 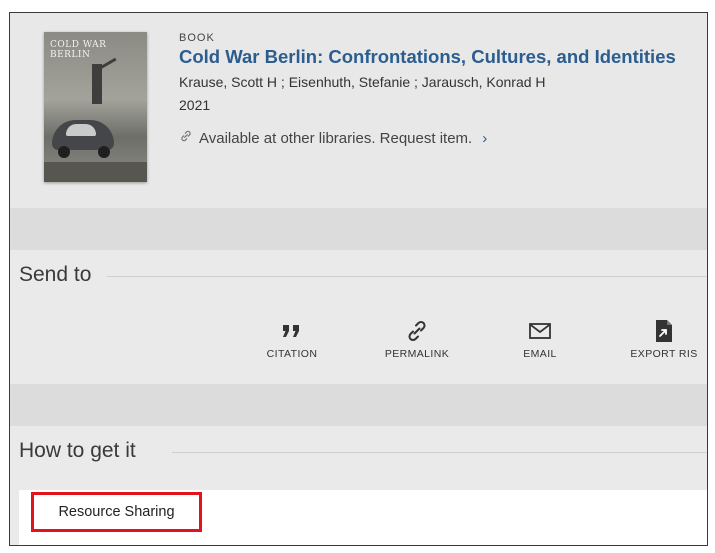 I want to click on export-ris-button: EXPORT RIS, so click(x=663, y=339).